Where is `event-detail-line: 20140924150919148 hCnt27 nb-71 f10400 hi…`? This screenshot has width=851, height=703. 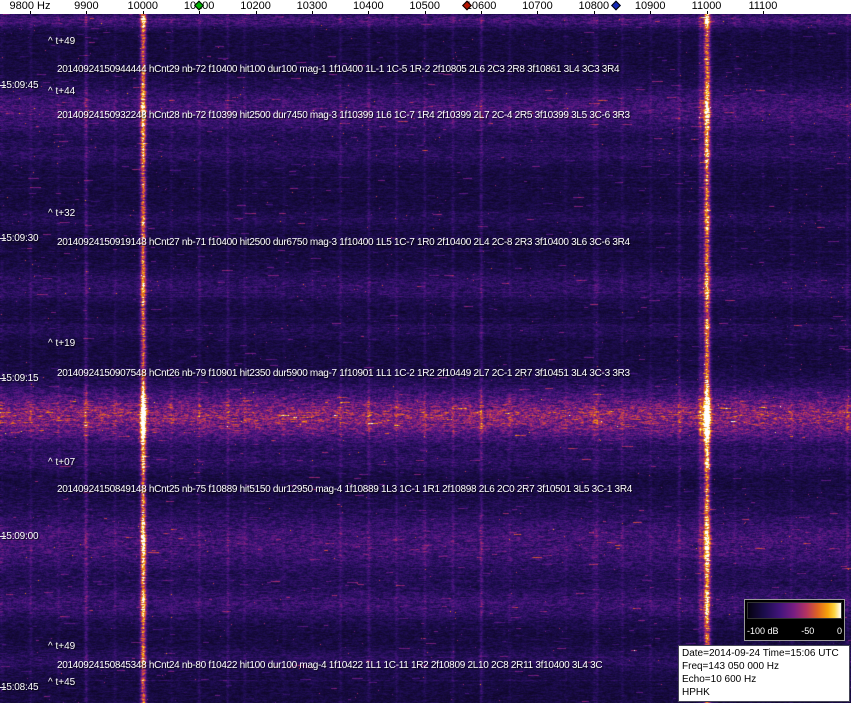 event-detail-line: 20140924150919148 hCnt27 nb-71 f10400 hi… is located at coordinates (343, 242).